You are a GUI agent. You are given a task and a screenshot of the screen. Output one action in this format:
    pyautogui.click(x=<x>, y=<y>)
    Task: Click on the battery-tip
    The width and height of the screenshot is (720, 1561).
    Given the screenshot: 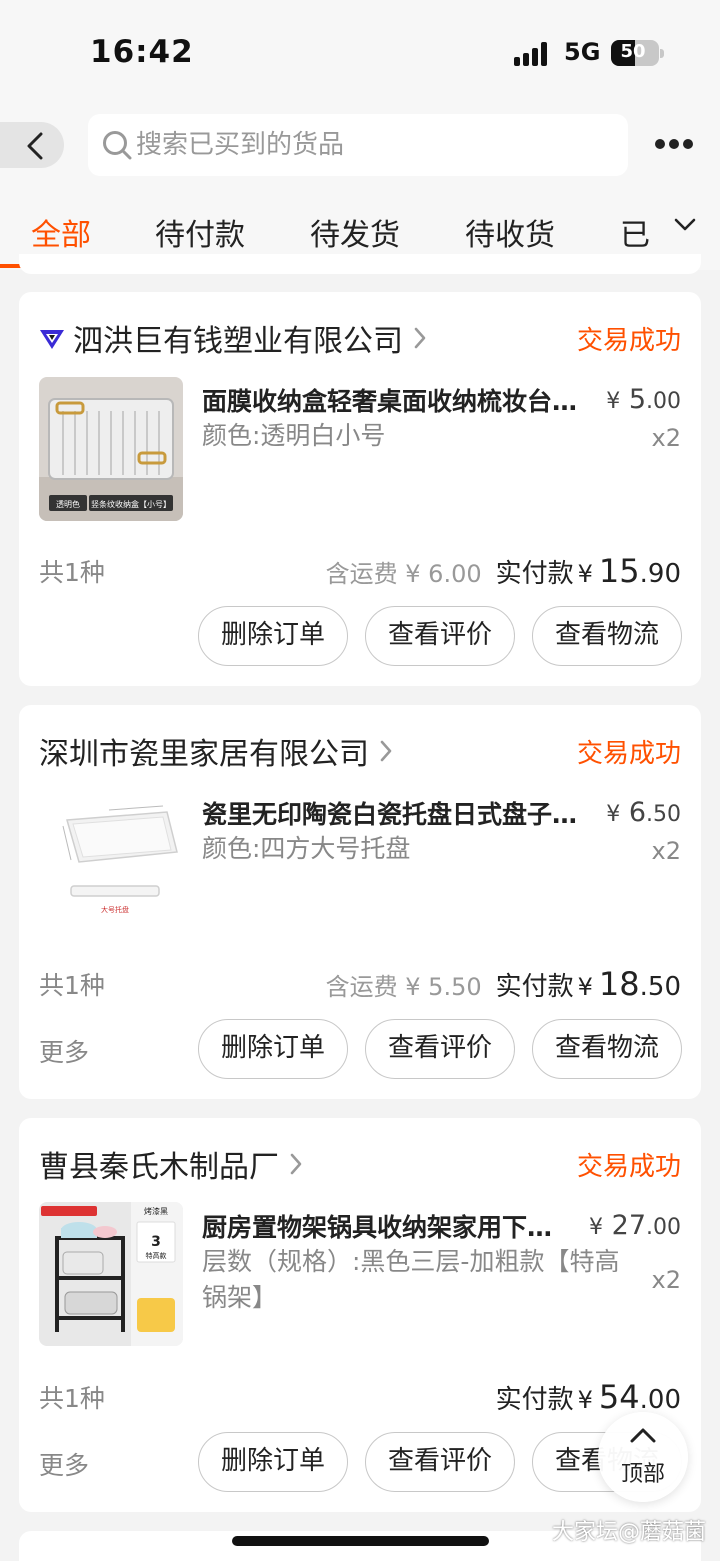 What is the action you would take?
    pyautogui.click(x=662, y=53)
    